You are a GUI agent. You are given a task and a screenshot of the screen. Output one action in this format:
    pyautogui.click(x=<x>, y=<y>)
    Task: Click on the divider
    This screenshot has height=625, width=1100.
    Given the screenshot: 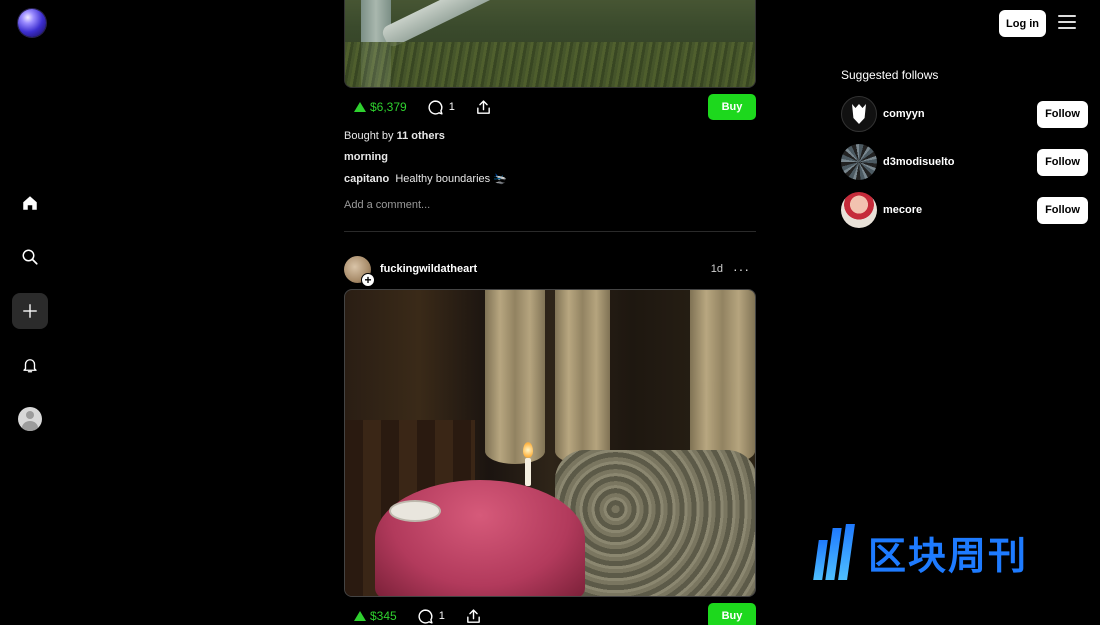 What is the action you would take?
    pyautogui.click(x=550, y=231)
    